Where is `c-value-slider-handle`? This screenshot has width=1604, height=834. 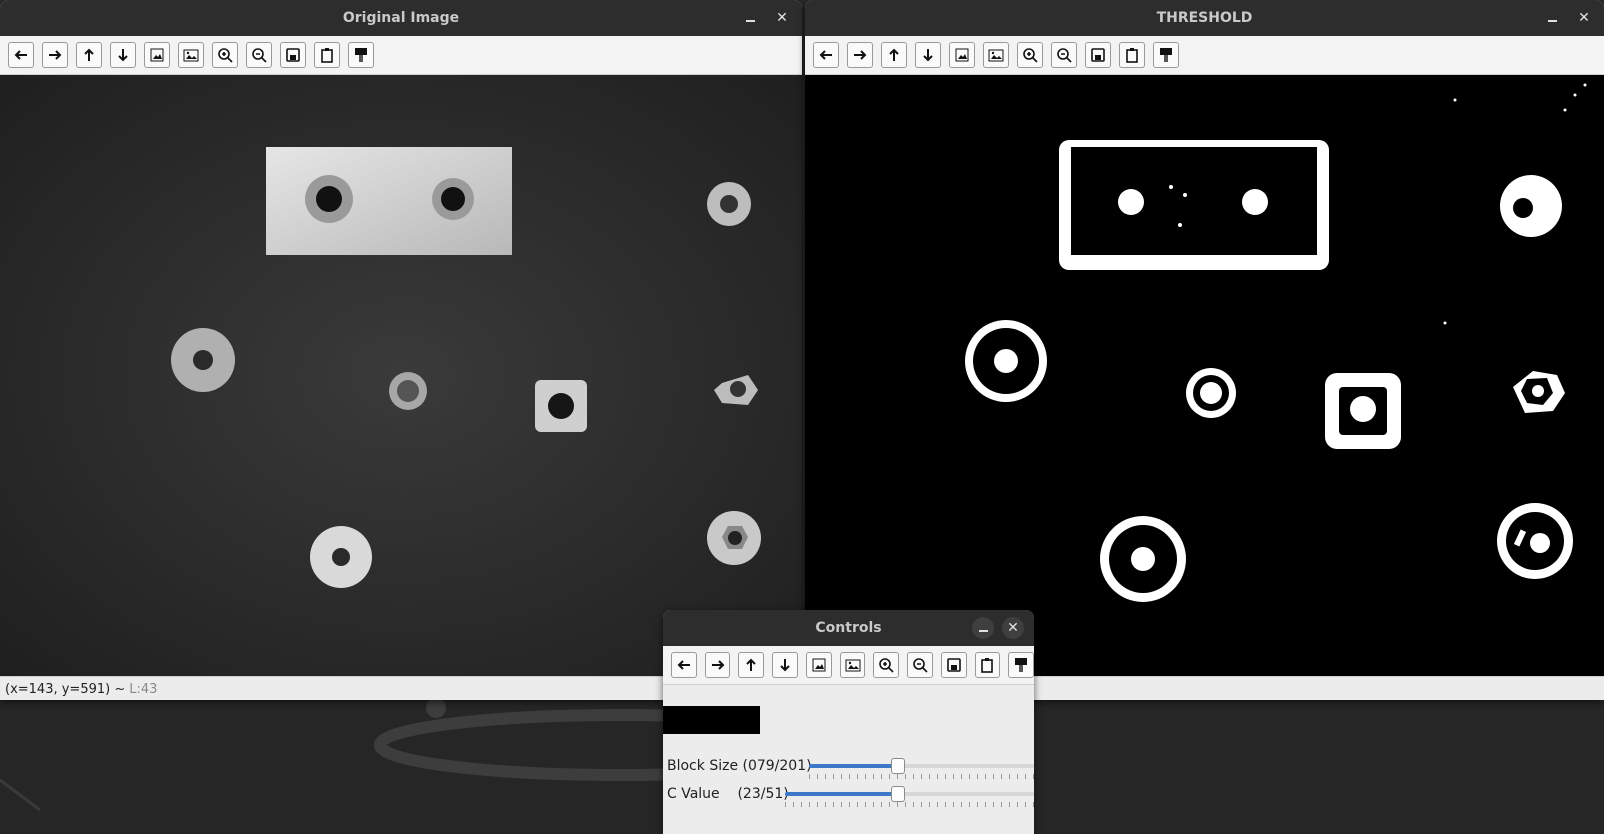 c-value-slider-handle is located at coordinates (898, 794).